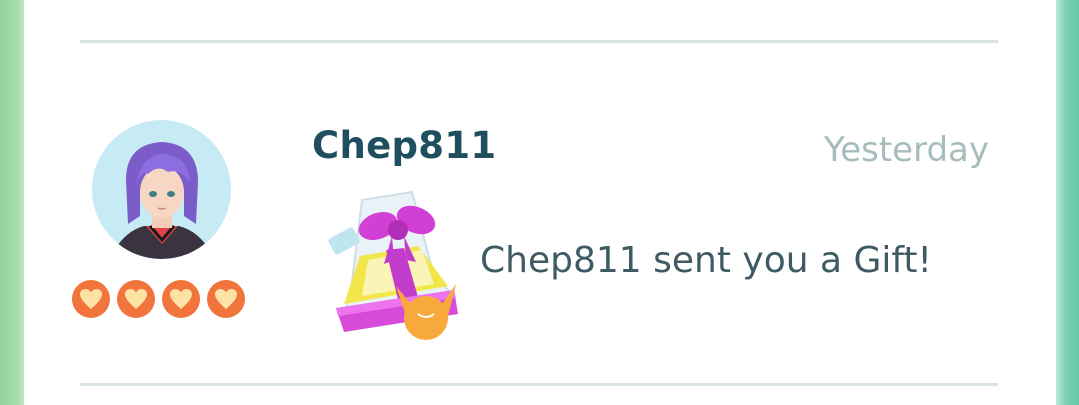 Image resolution: width=1079 pixels, height=405 pixels. What do you see at coordinates (906, 150) in the screenshot?
I see `notification-timestamp: Yesterday` at bounding box center [906, 150].